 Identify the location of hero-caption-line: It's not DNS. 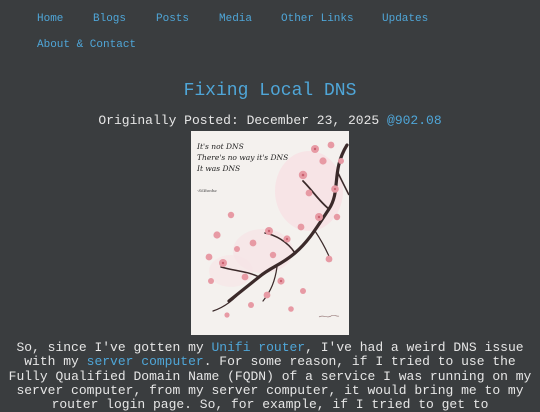
(220, 146).